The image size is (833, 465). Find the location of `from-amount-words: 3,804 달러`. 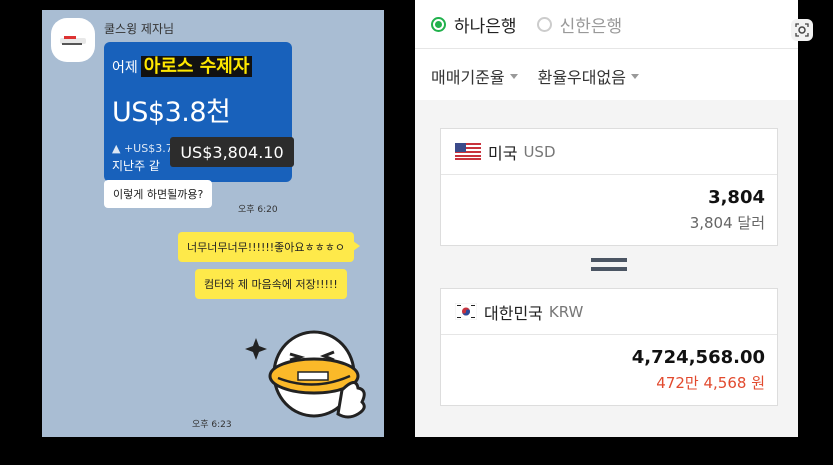

from-amount-words: 3,804 달러 is located at coordinates (727, 223).